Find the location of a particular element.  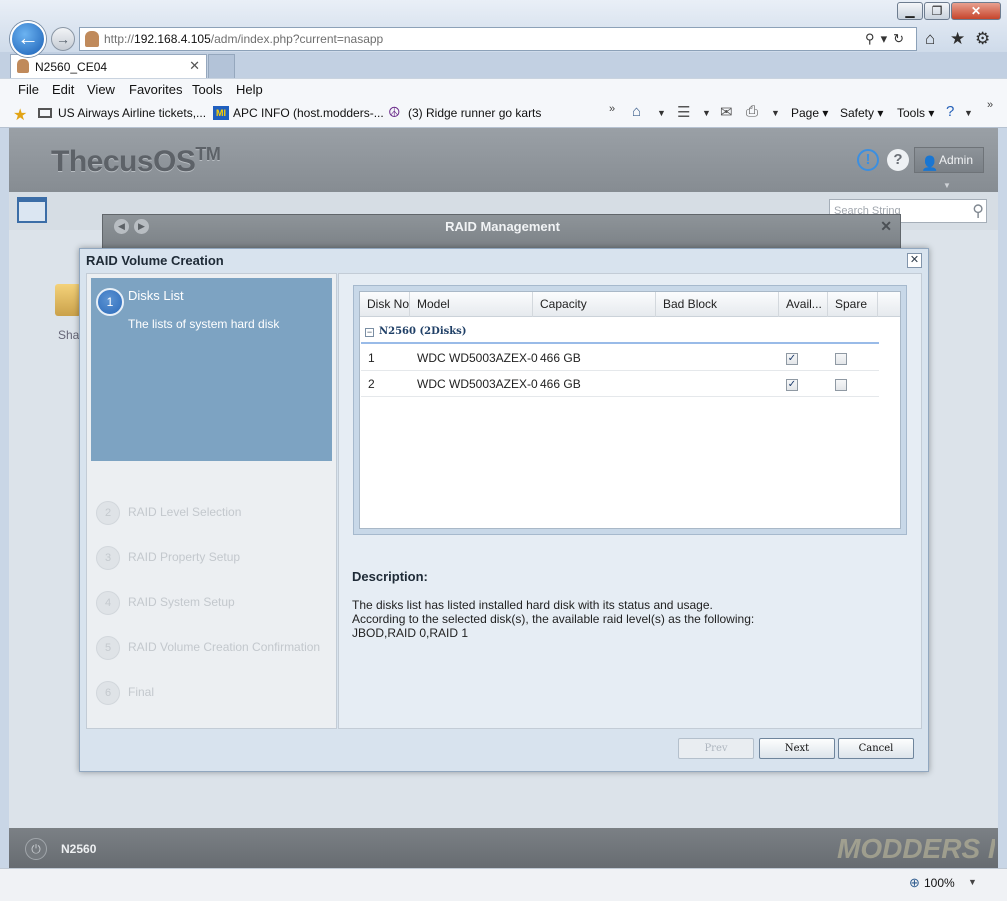

control-panel-icon is located at coordinates (32, 210).